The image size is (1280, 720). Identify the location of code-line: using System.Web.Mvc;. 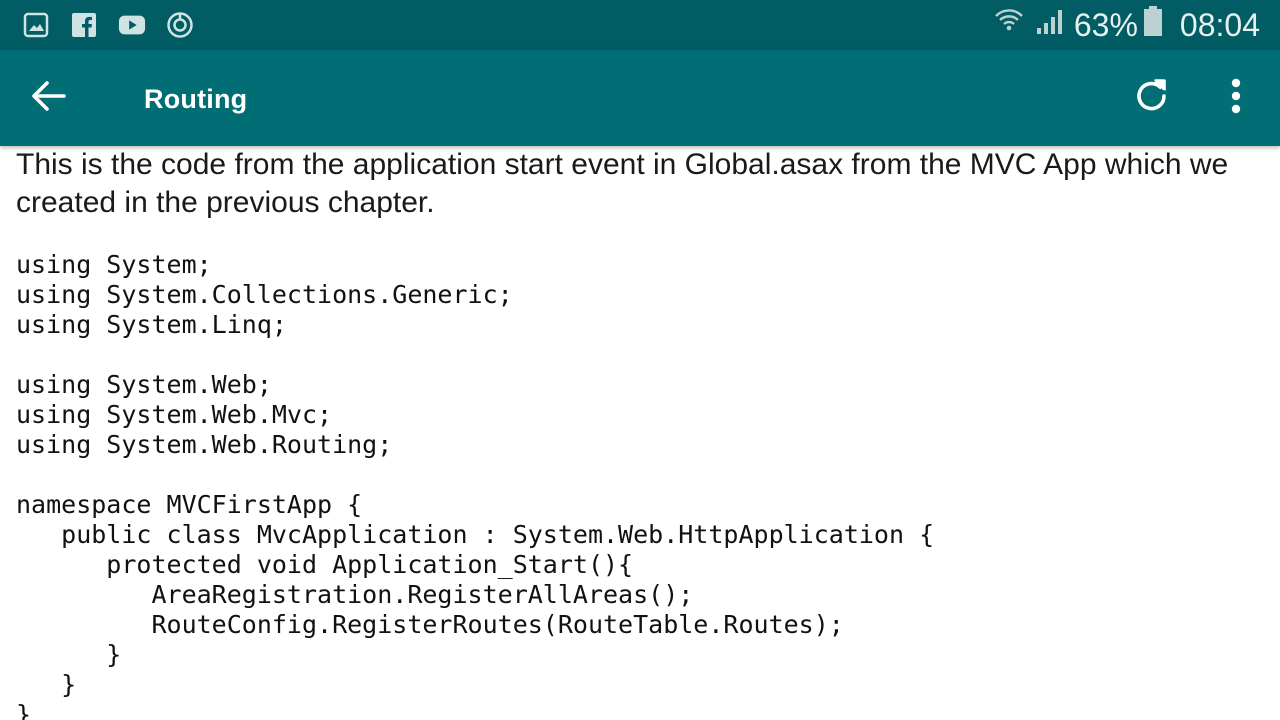
(174, 414).